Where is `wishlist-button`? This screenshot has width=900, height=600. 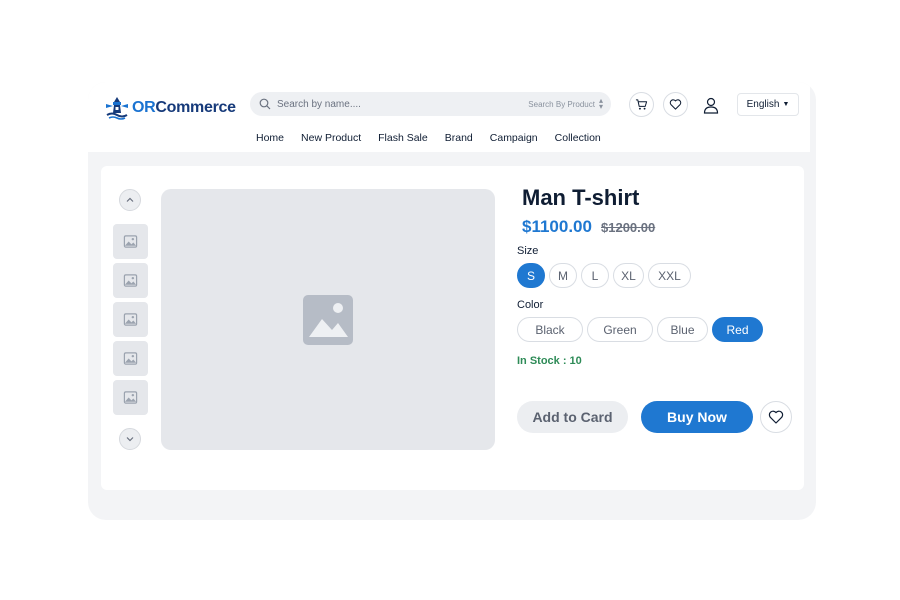 wishlist-button is located at coordinates (675, 104).